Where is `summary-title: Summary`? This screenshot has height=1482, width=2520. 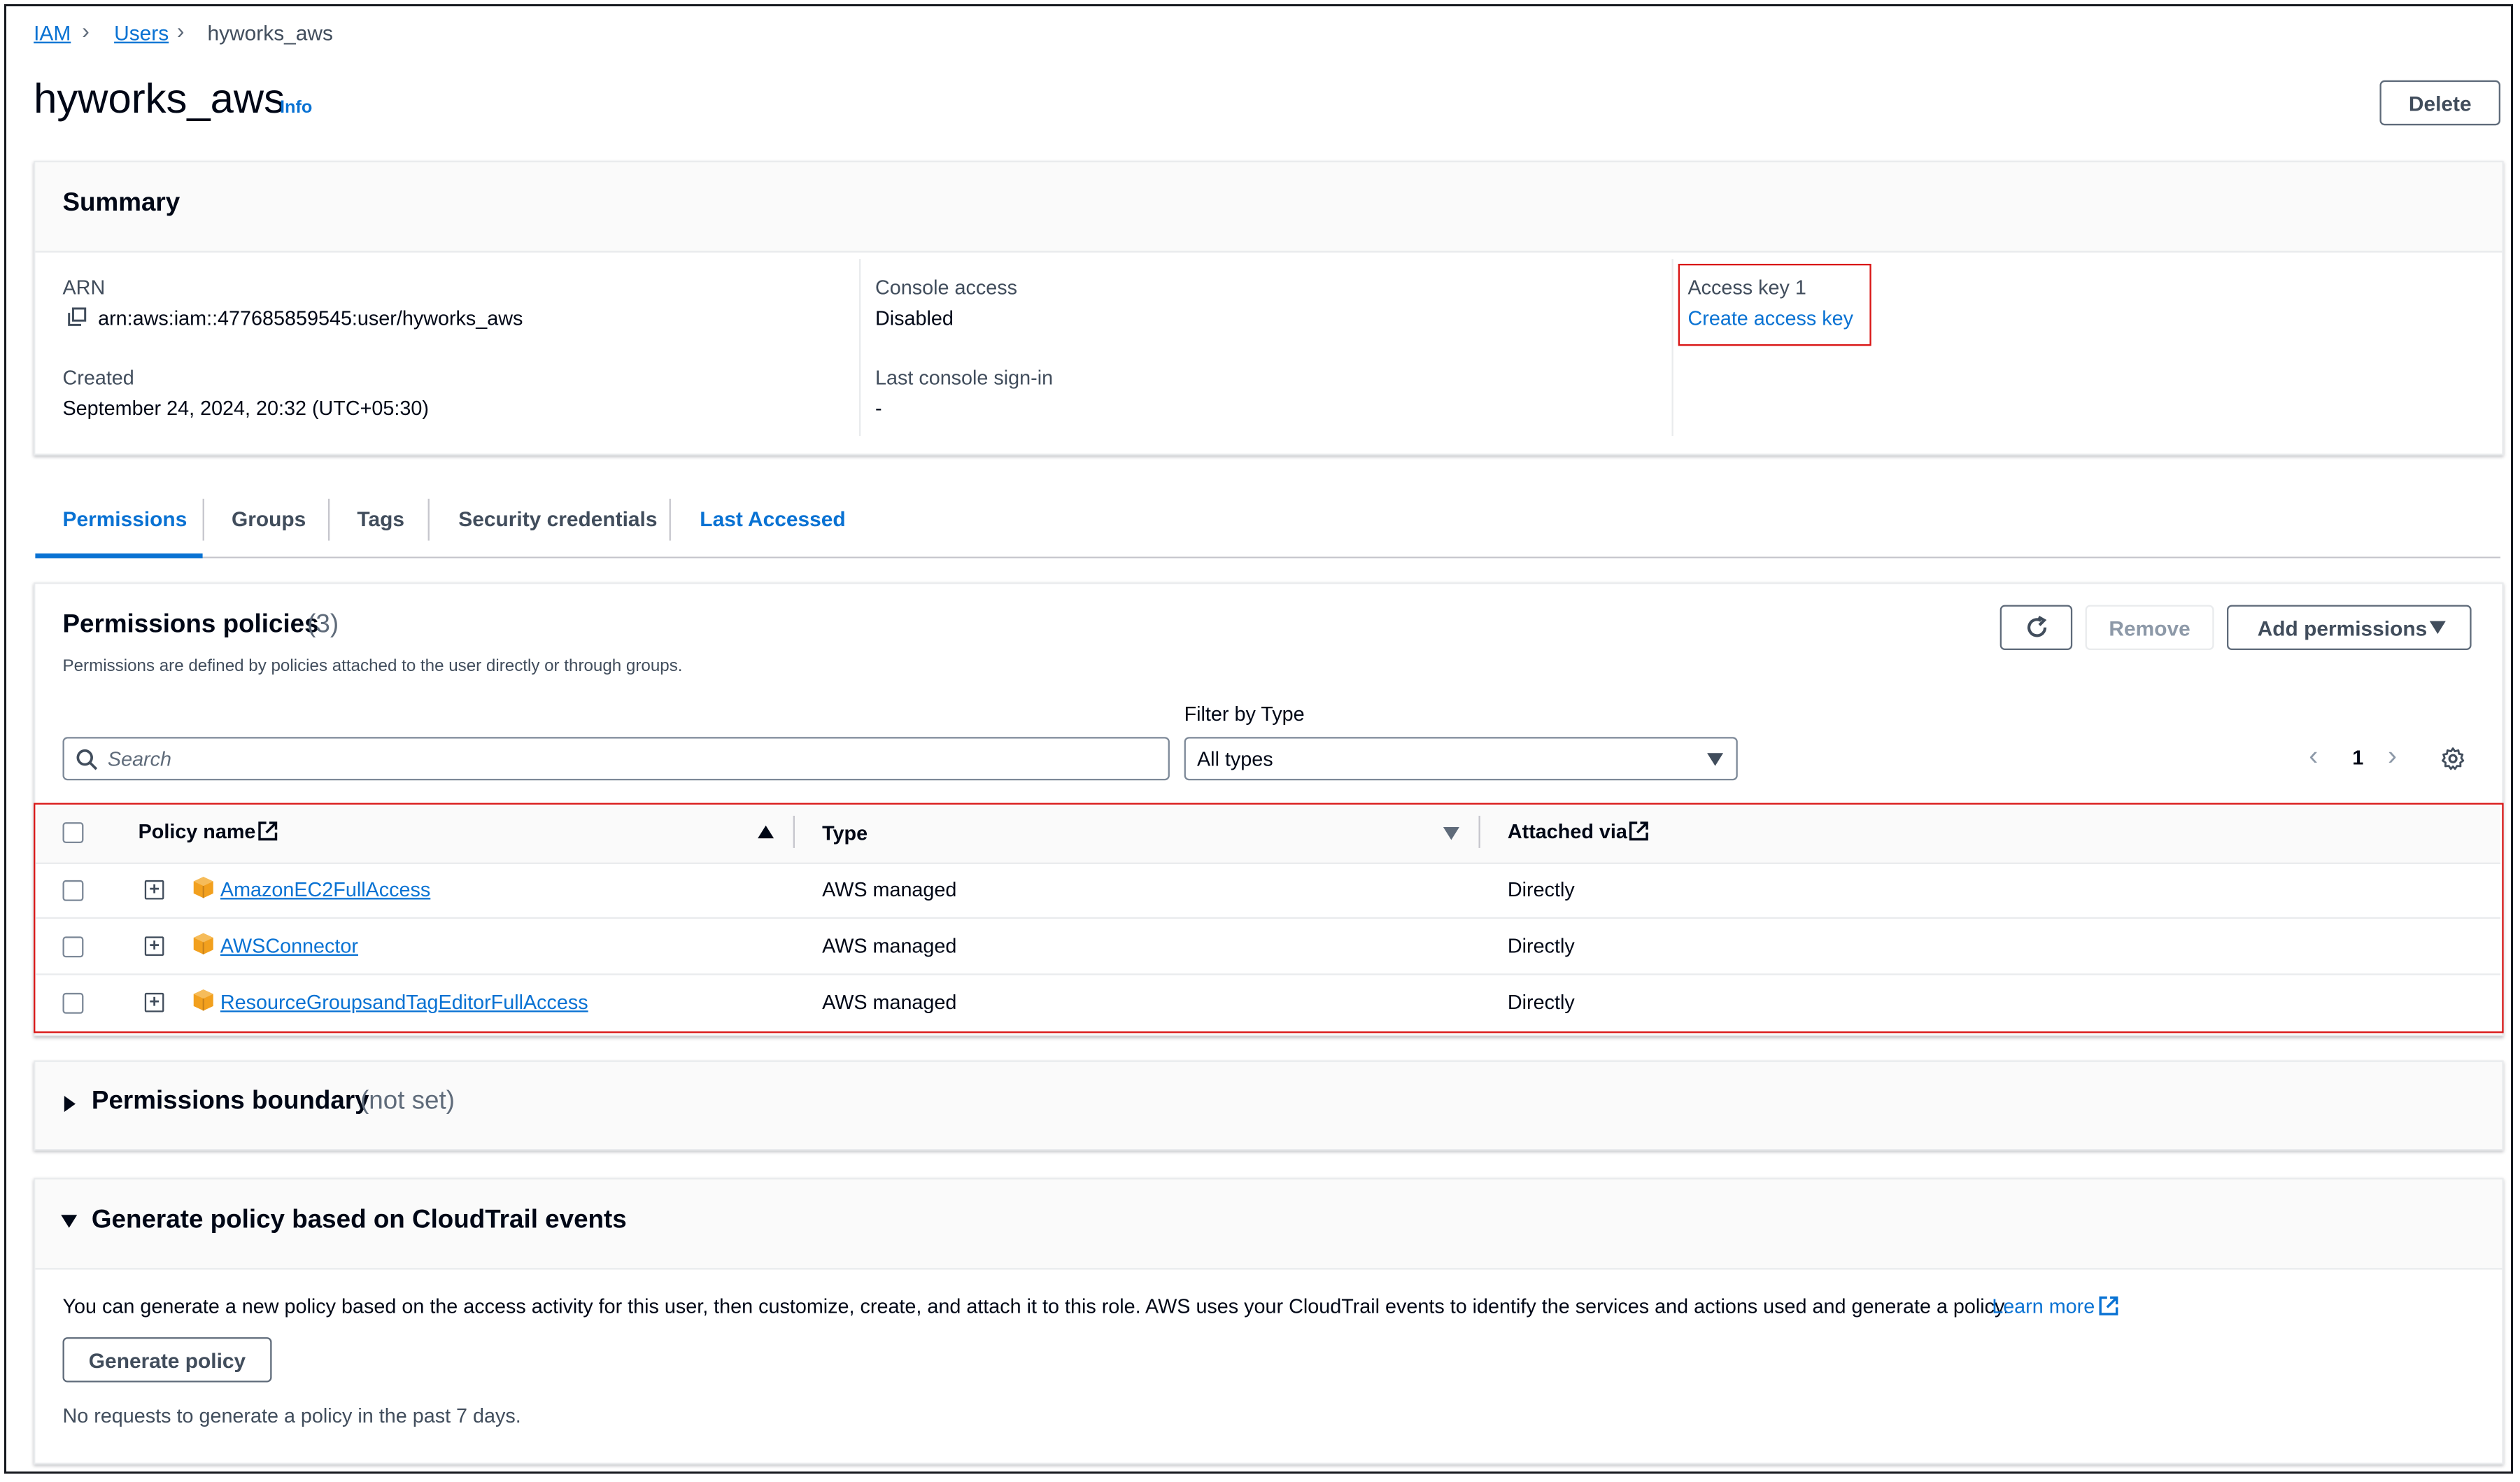 summary-title: Summary is located at coordinates (121, 204).